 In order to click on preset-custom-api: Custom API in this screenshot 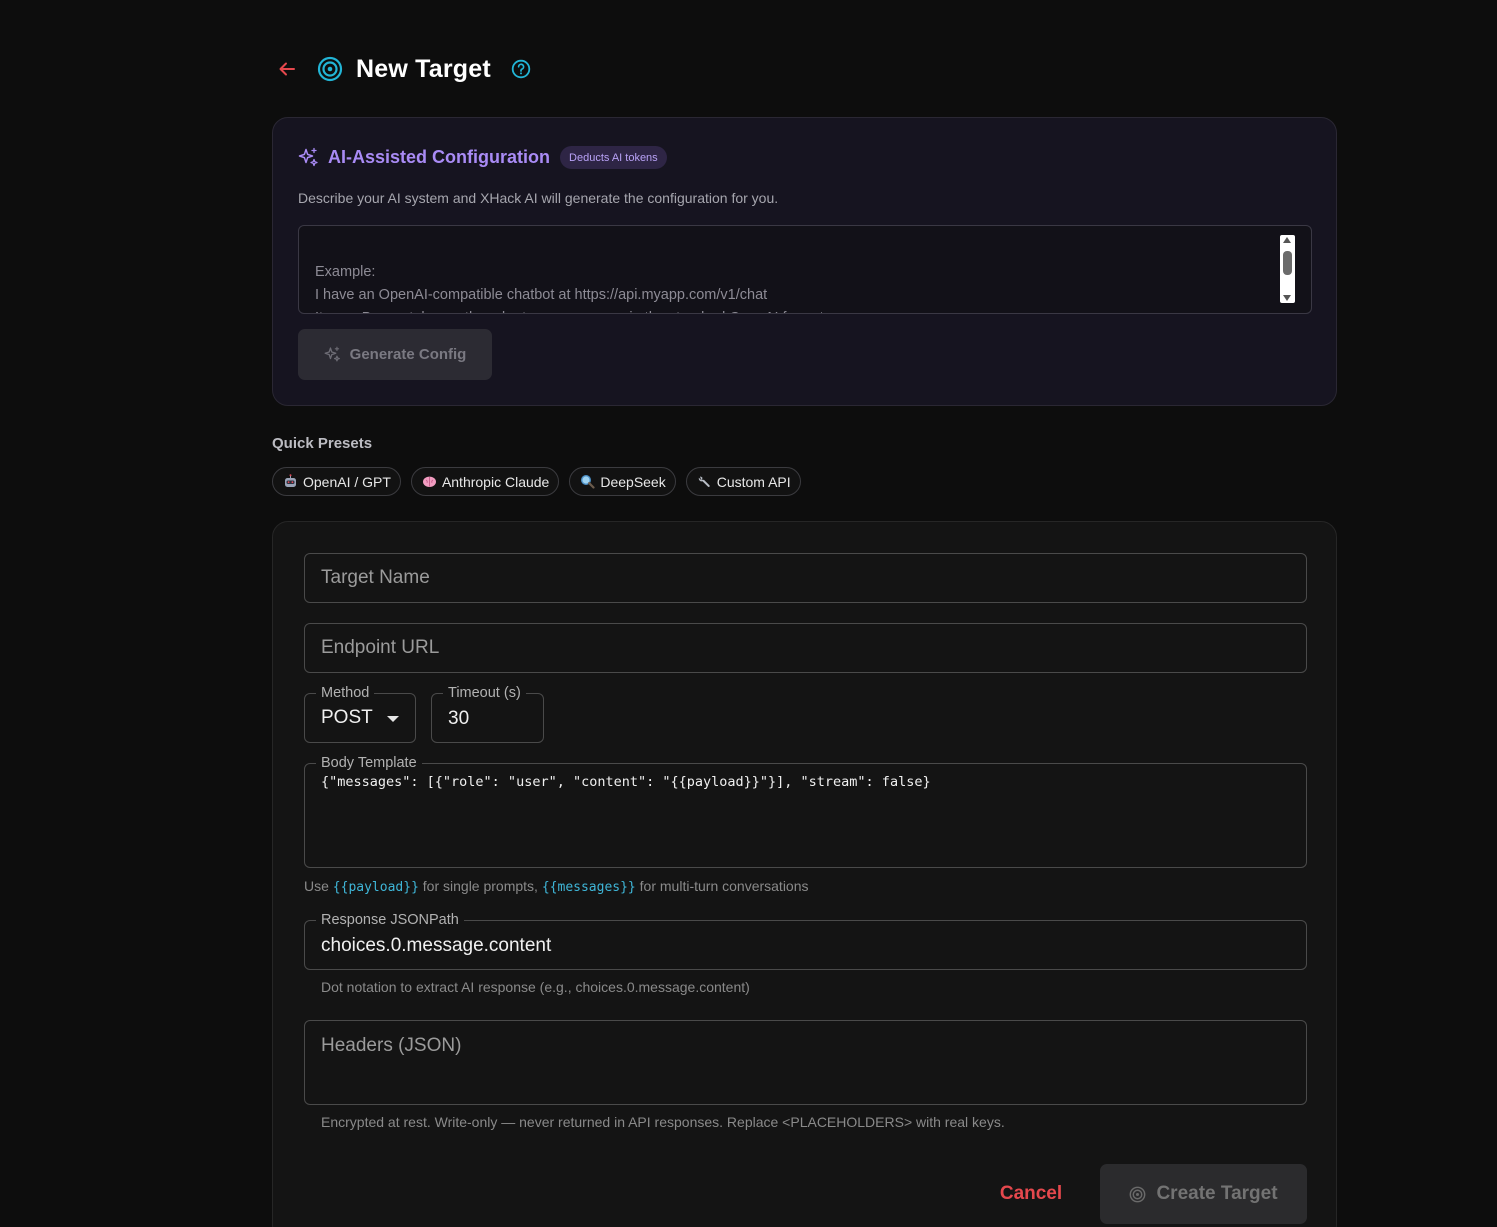, I will do `click(743, 481)`.